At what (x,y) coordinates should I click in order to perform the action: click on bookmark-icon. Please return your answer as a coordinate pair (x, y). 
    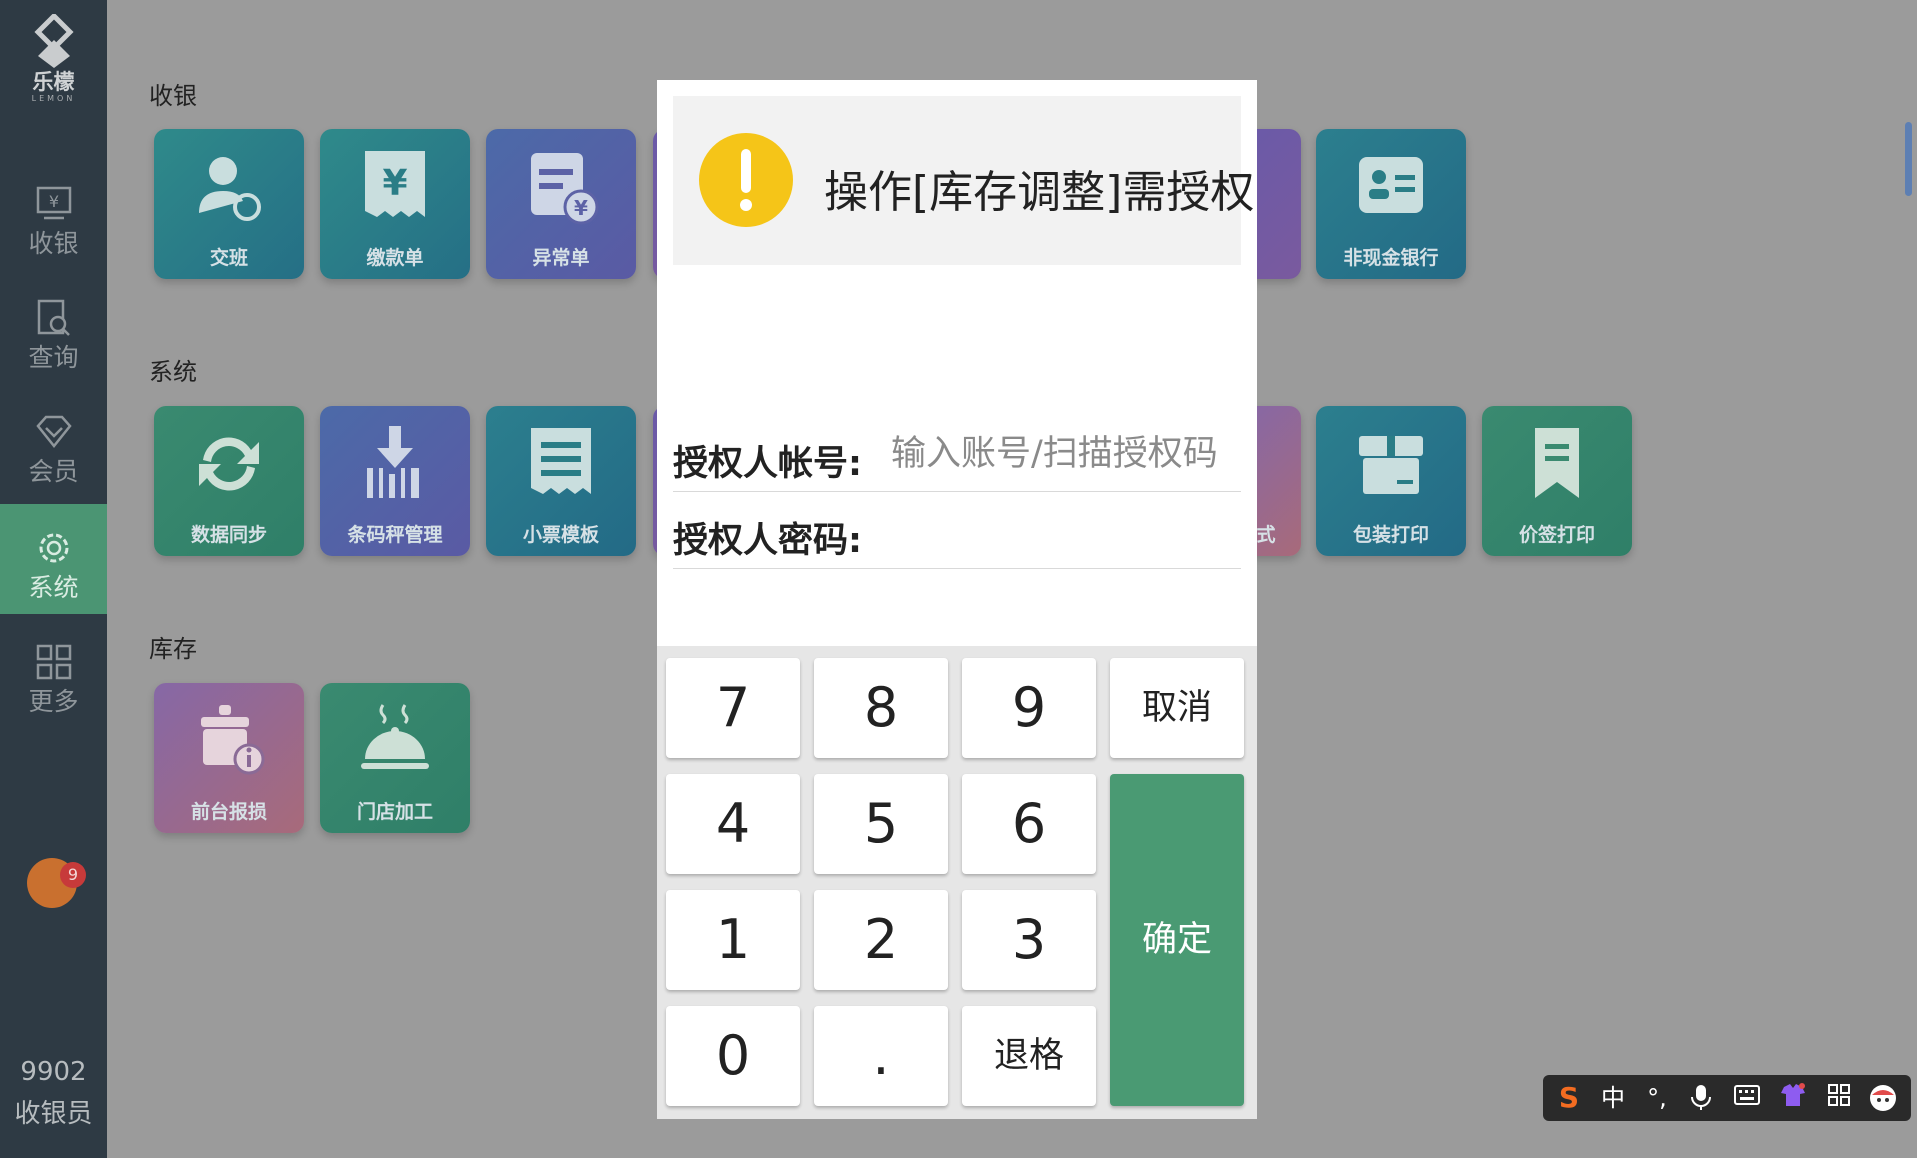
    Looking at the image, I should click on (1557, 463).